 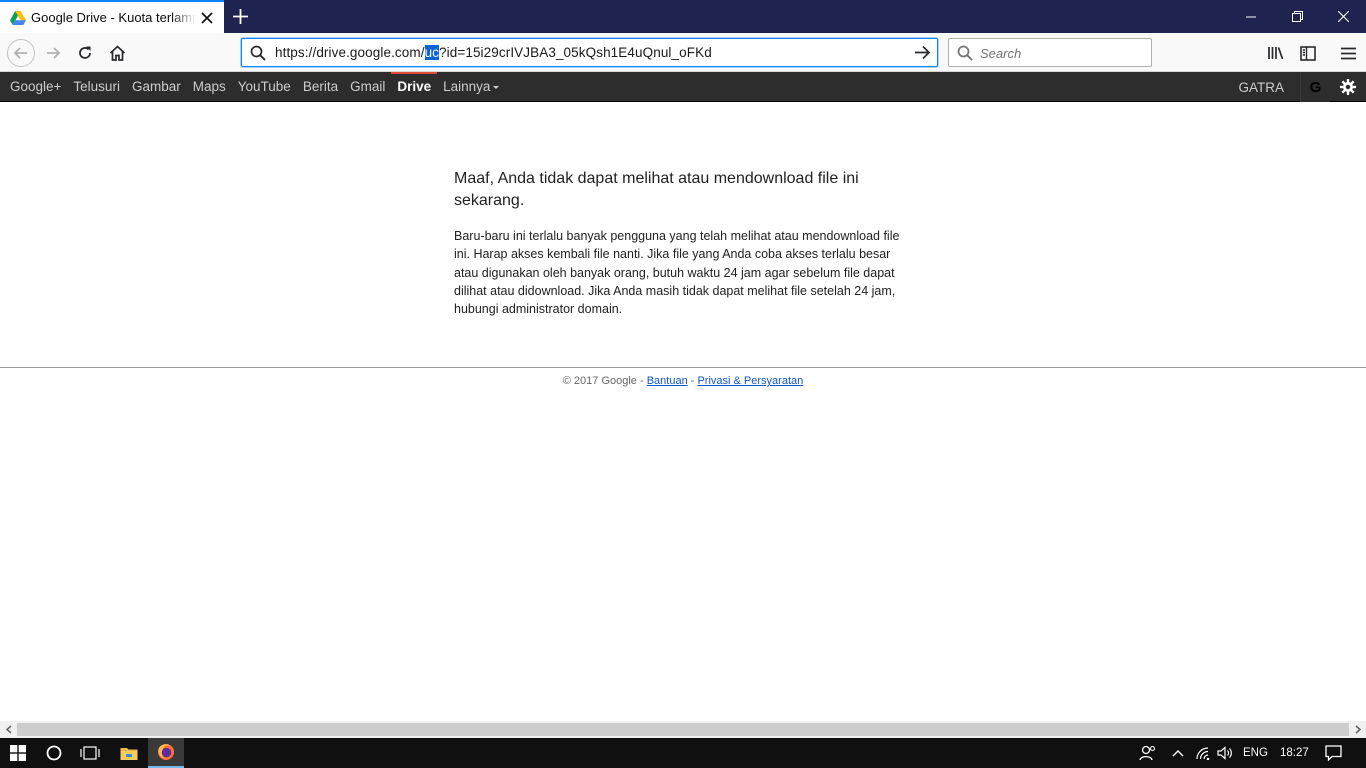 I want to click on url-selection: uc, so click(x=432, y=52).